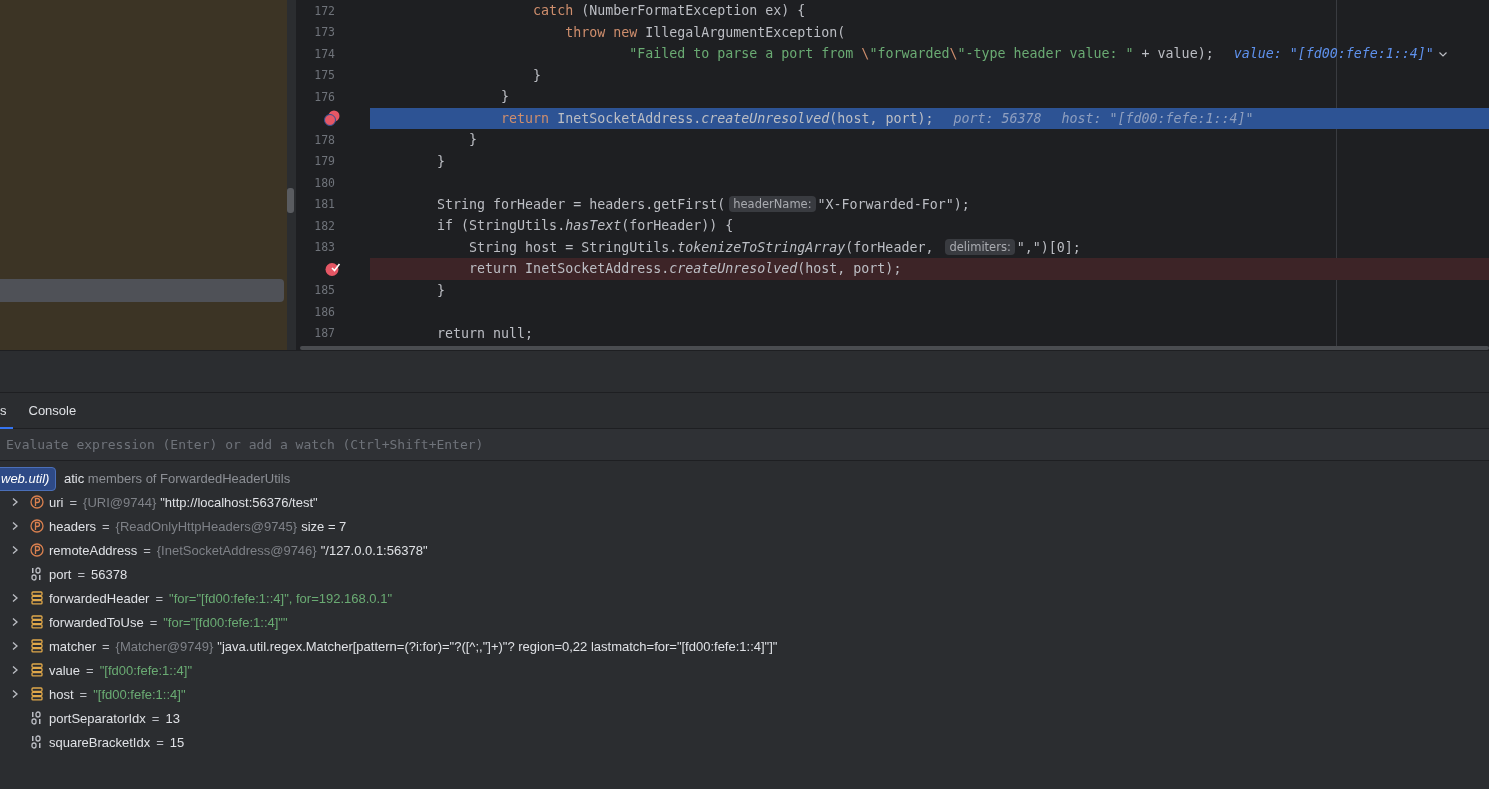 This screenshot has width=1489, height=789. What do you see at coordinates (324, 311) in the screenshot?
I see `line-number: 186` at bounding box center [324, 311].